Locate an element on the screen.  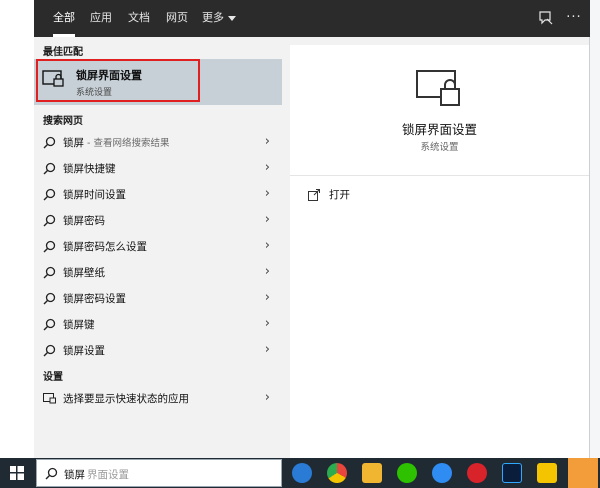
feishu-icon is located at coordinates (442, 473).